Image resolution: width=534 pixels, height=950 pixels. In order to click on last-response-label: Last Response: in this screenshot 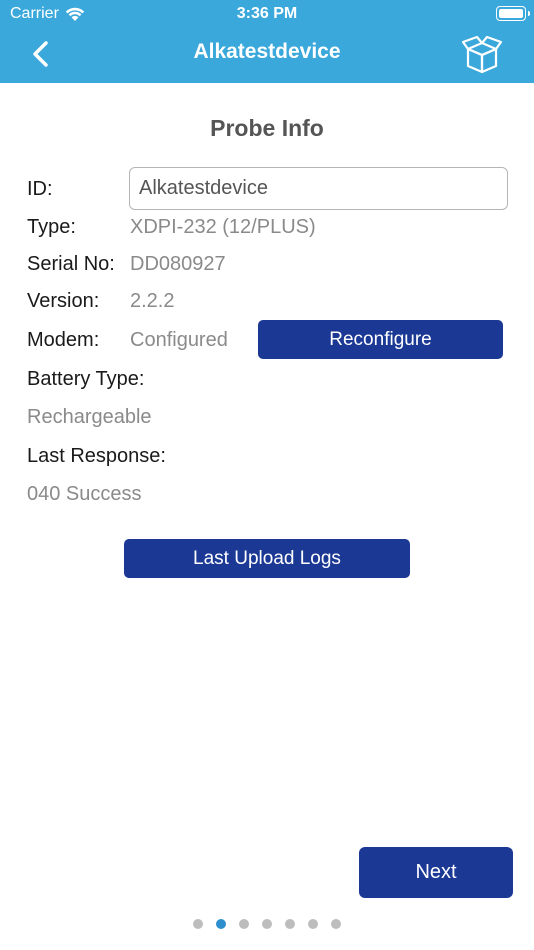, I will do `click(96, 456)`.